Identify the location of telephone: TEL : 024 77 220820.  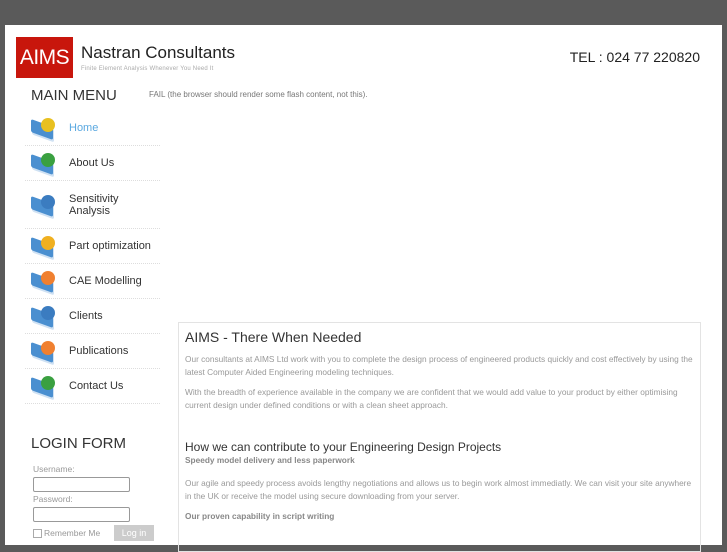
(634, 57).